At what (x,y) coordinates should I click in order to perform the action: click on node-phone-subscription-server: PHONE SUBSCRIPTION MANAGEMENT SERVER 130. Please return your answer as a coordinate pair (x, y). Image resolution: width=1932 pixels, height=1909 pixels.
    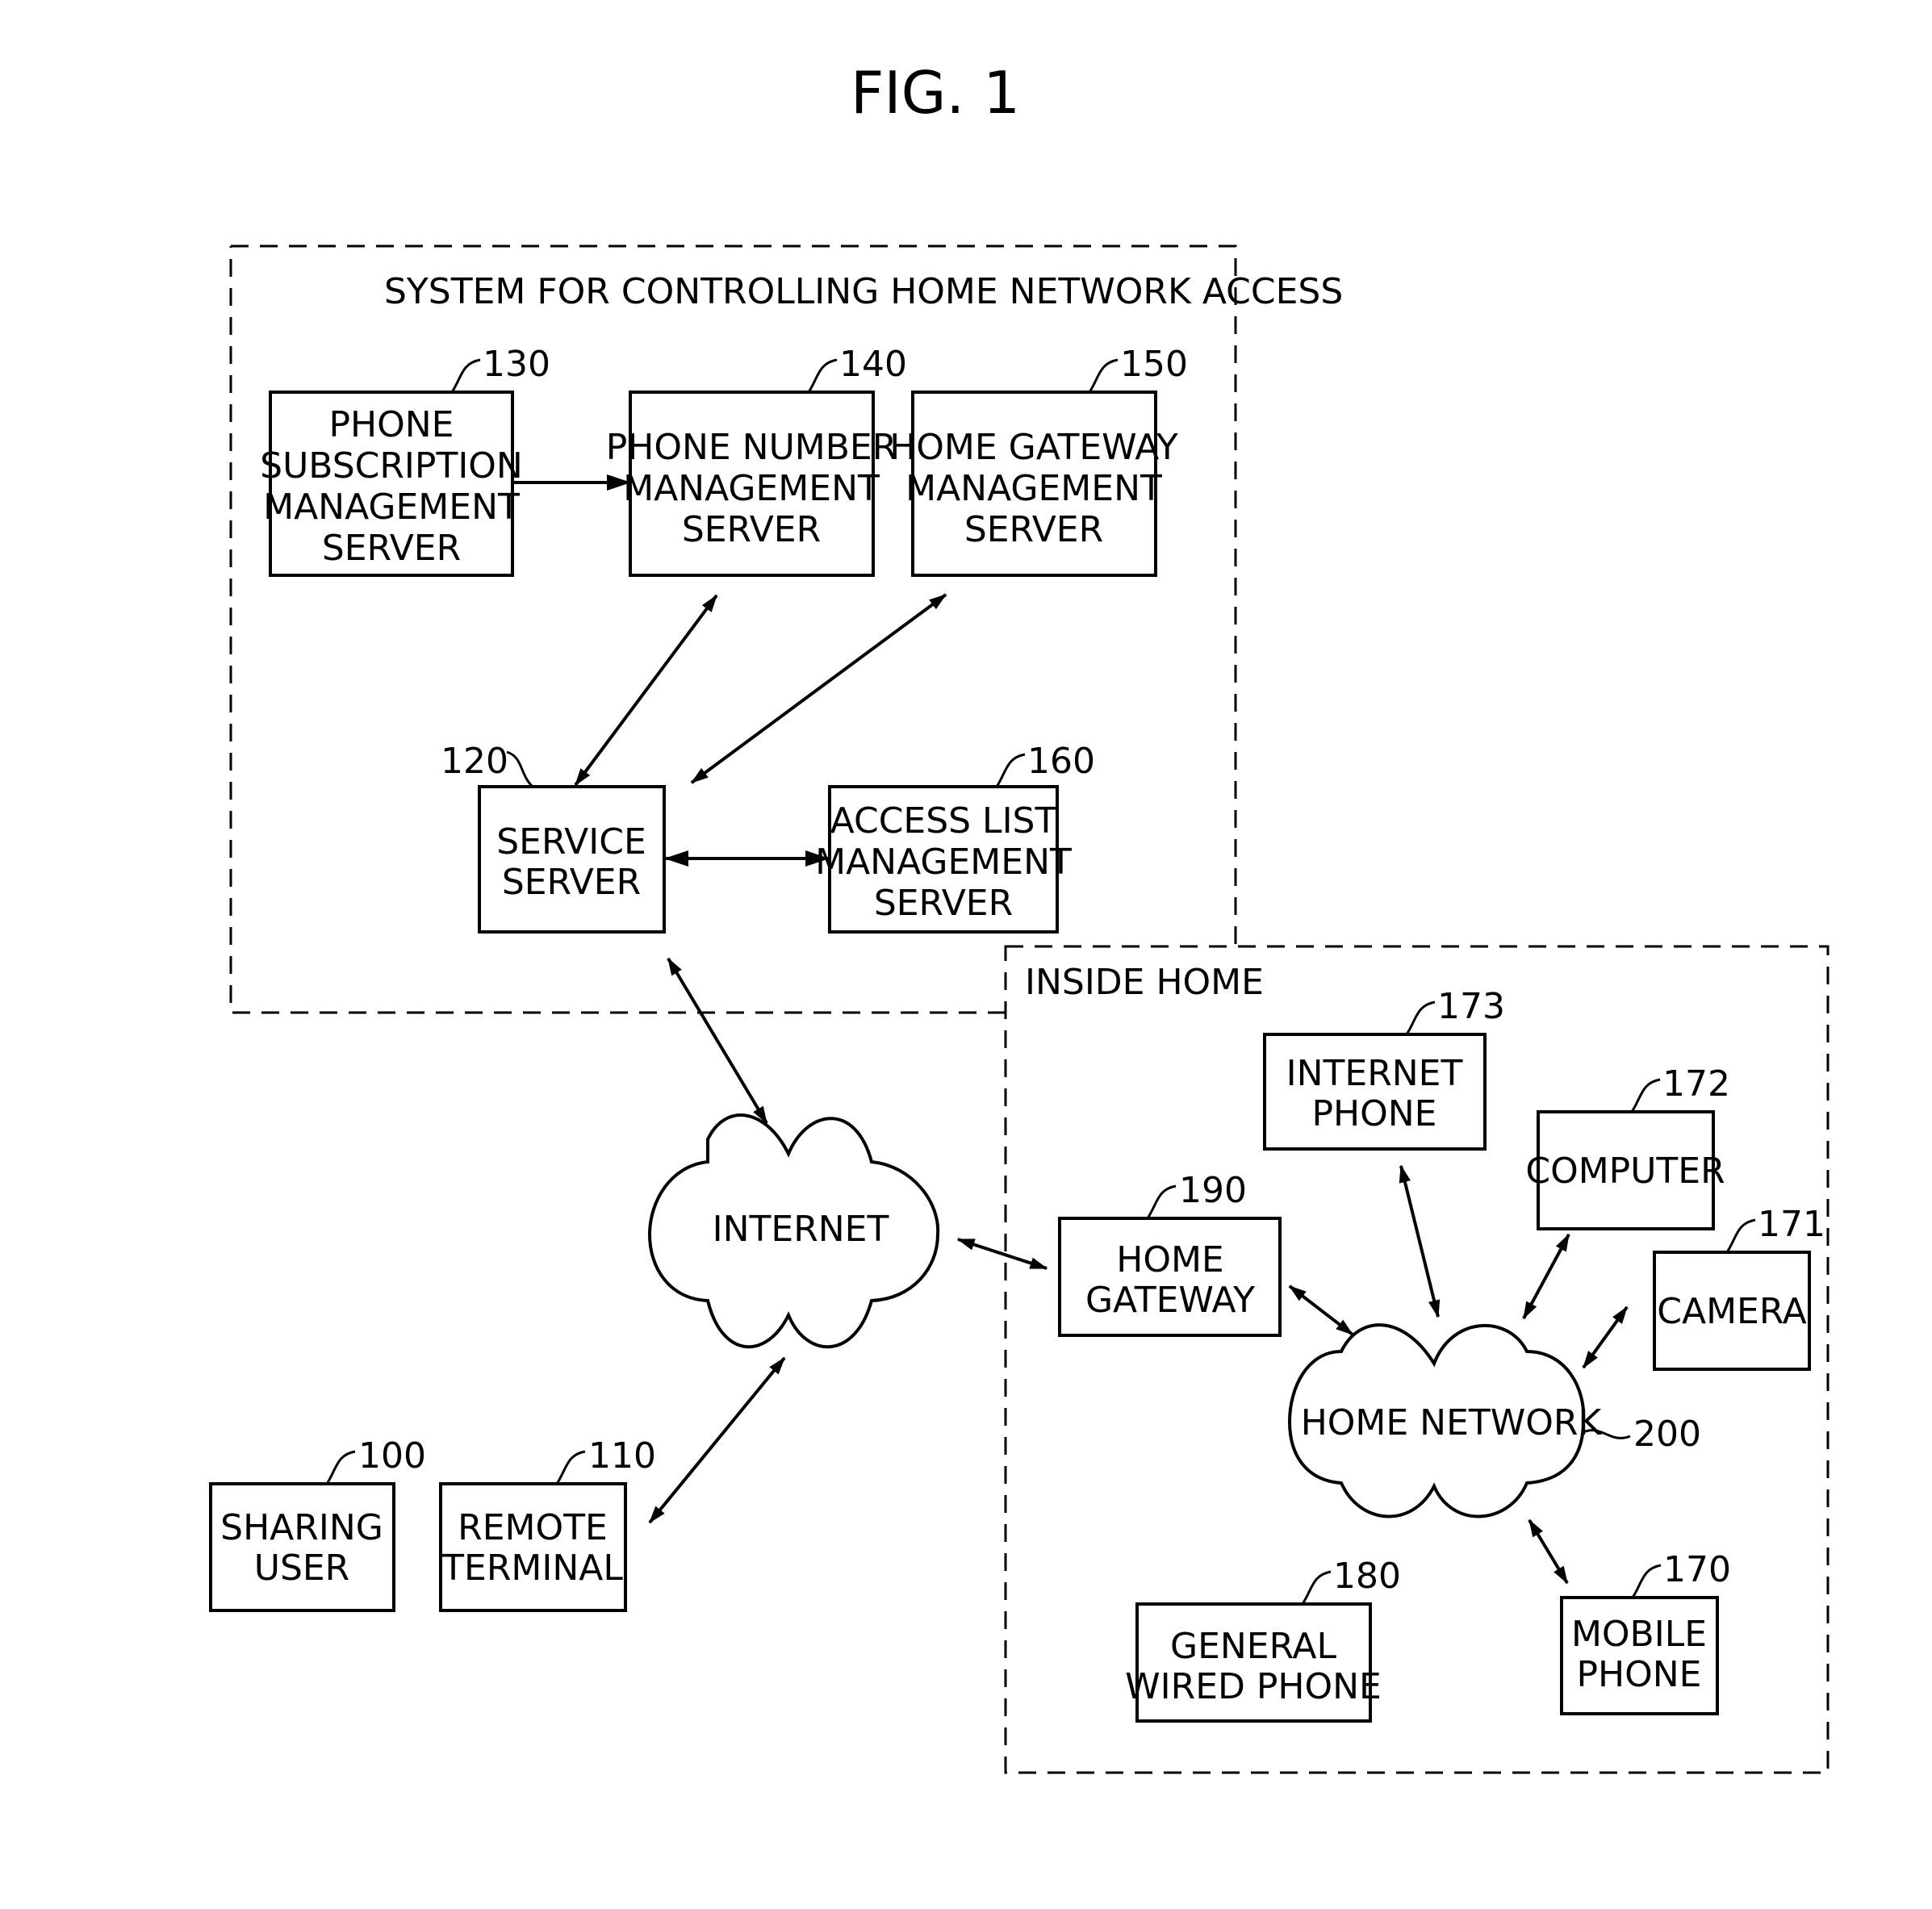
    Looking at the image, I should click on (405, 461).